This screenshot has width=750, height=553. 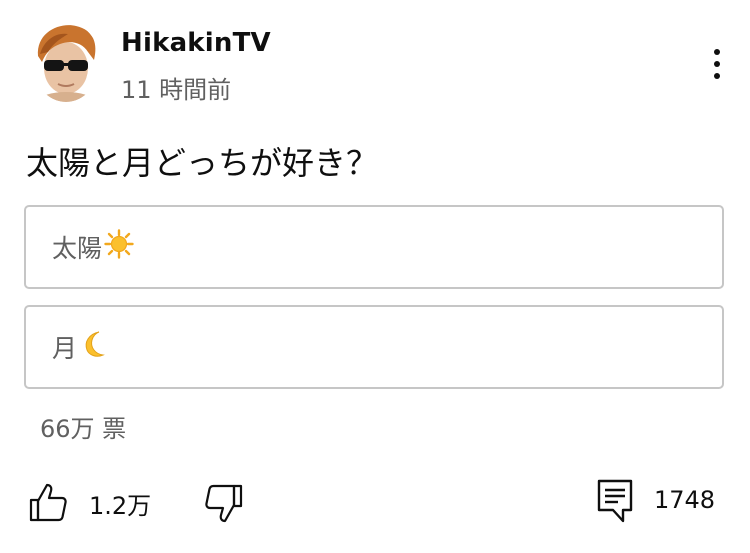 What do you see at coordinates (65, 348) in the screenshot?
I see `poll-option-label: 月` at bounding box center [65, 348].